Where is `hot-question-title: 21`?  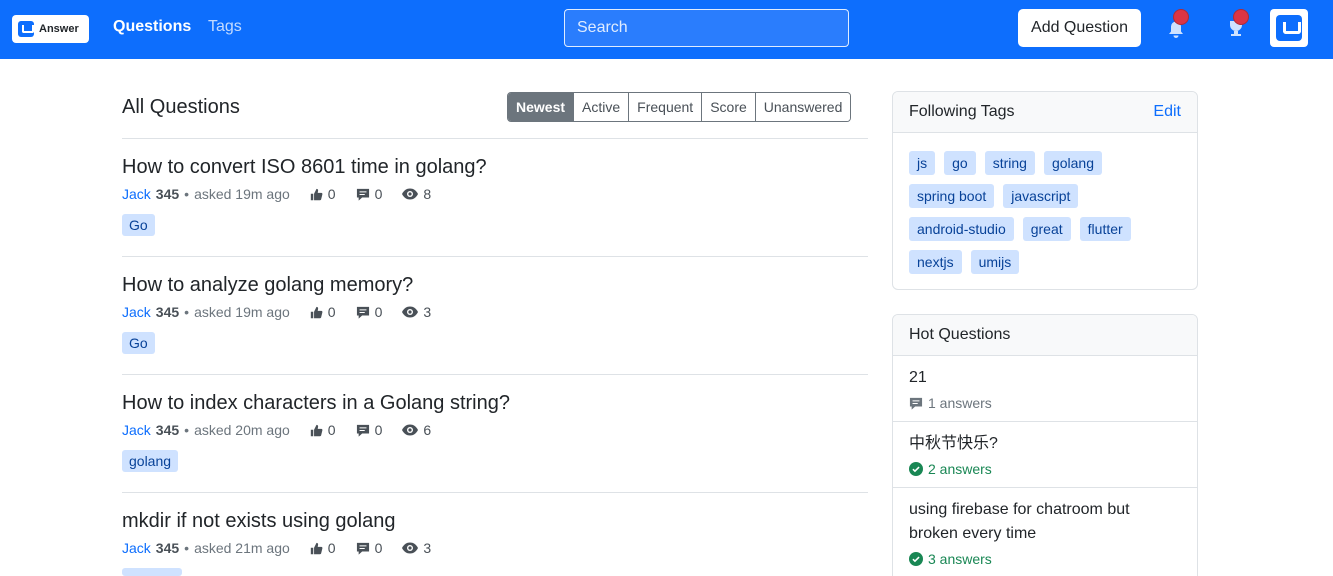 hot-question-title: 21 is located at coordinates (1045, 378).